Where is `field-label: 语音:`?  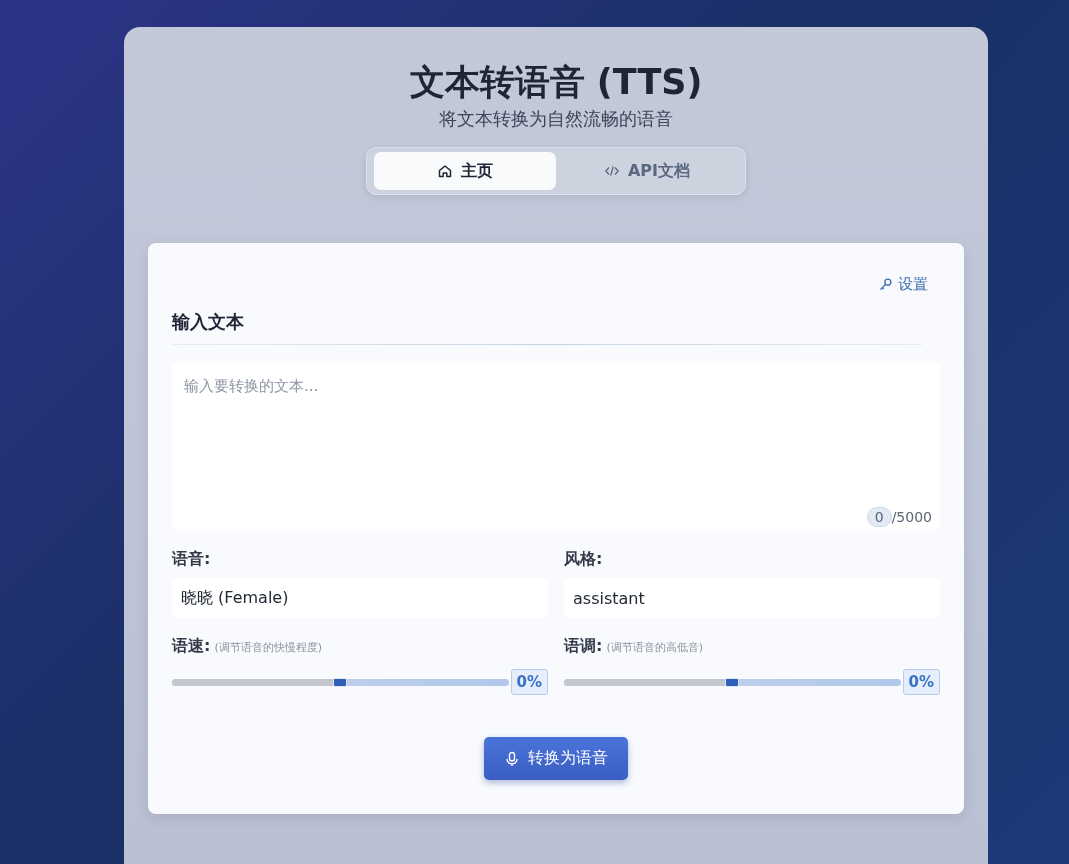 field-label: 语音: is located at coordinates (192, 559).